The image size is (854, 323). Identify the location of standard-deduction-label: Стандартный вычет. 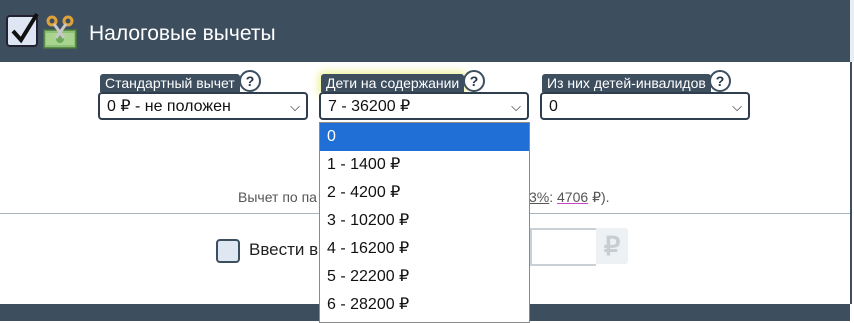
(170, 83).